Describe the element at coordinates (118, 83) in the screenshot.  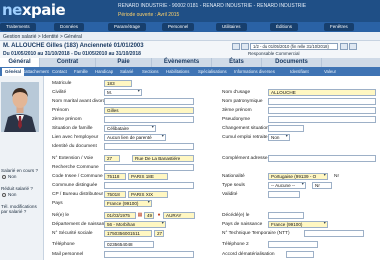
I see `matricule-field: 183` at that location.